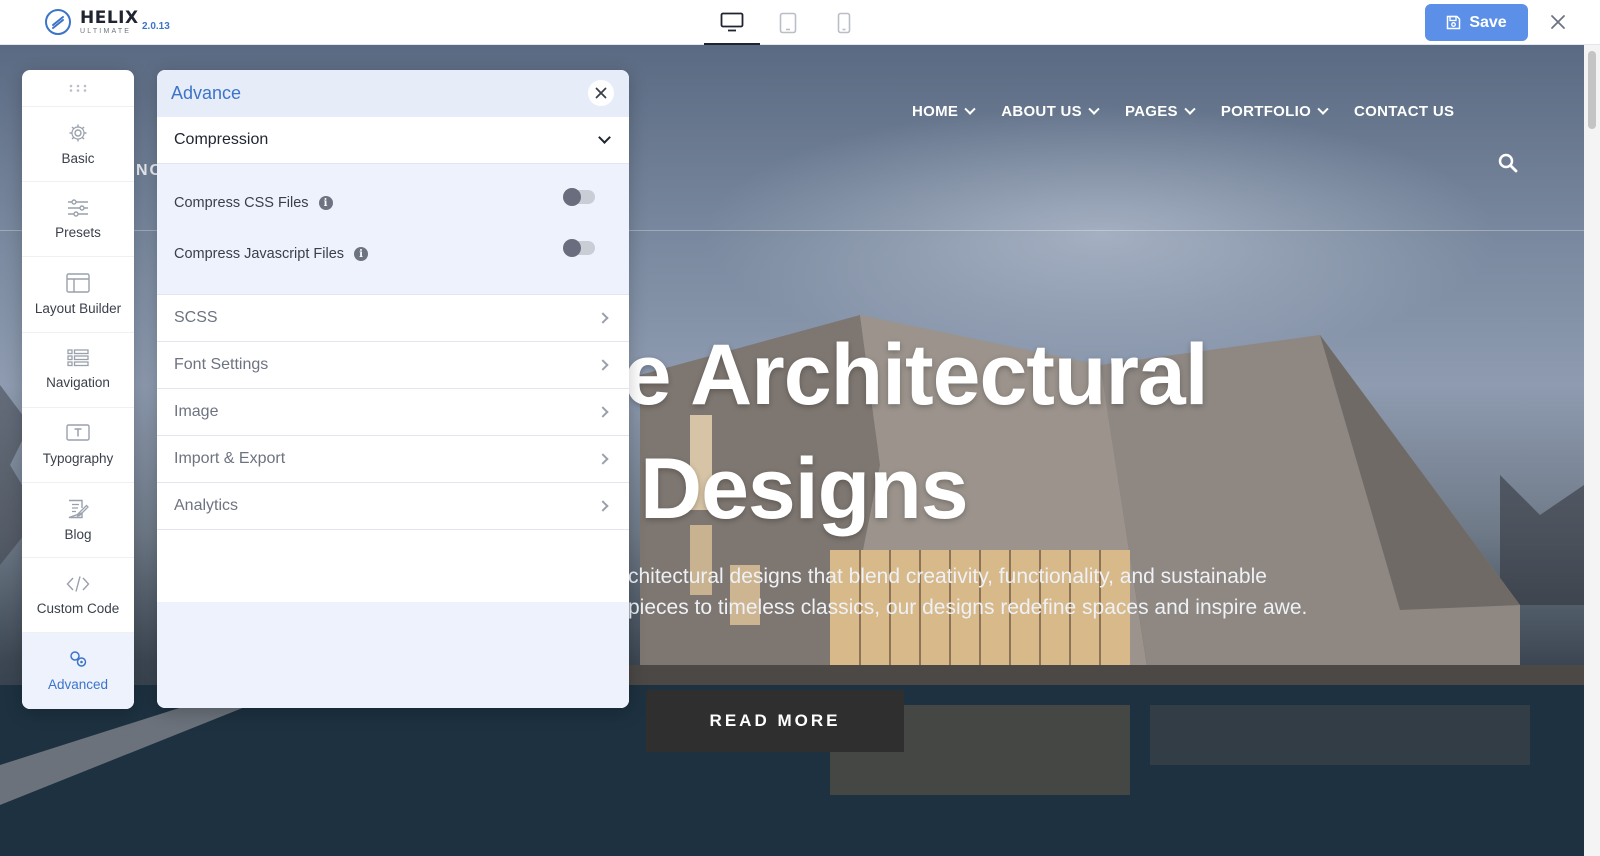  I want to click on compress-css-toggle, so click(579, 197).